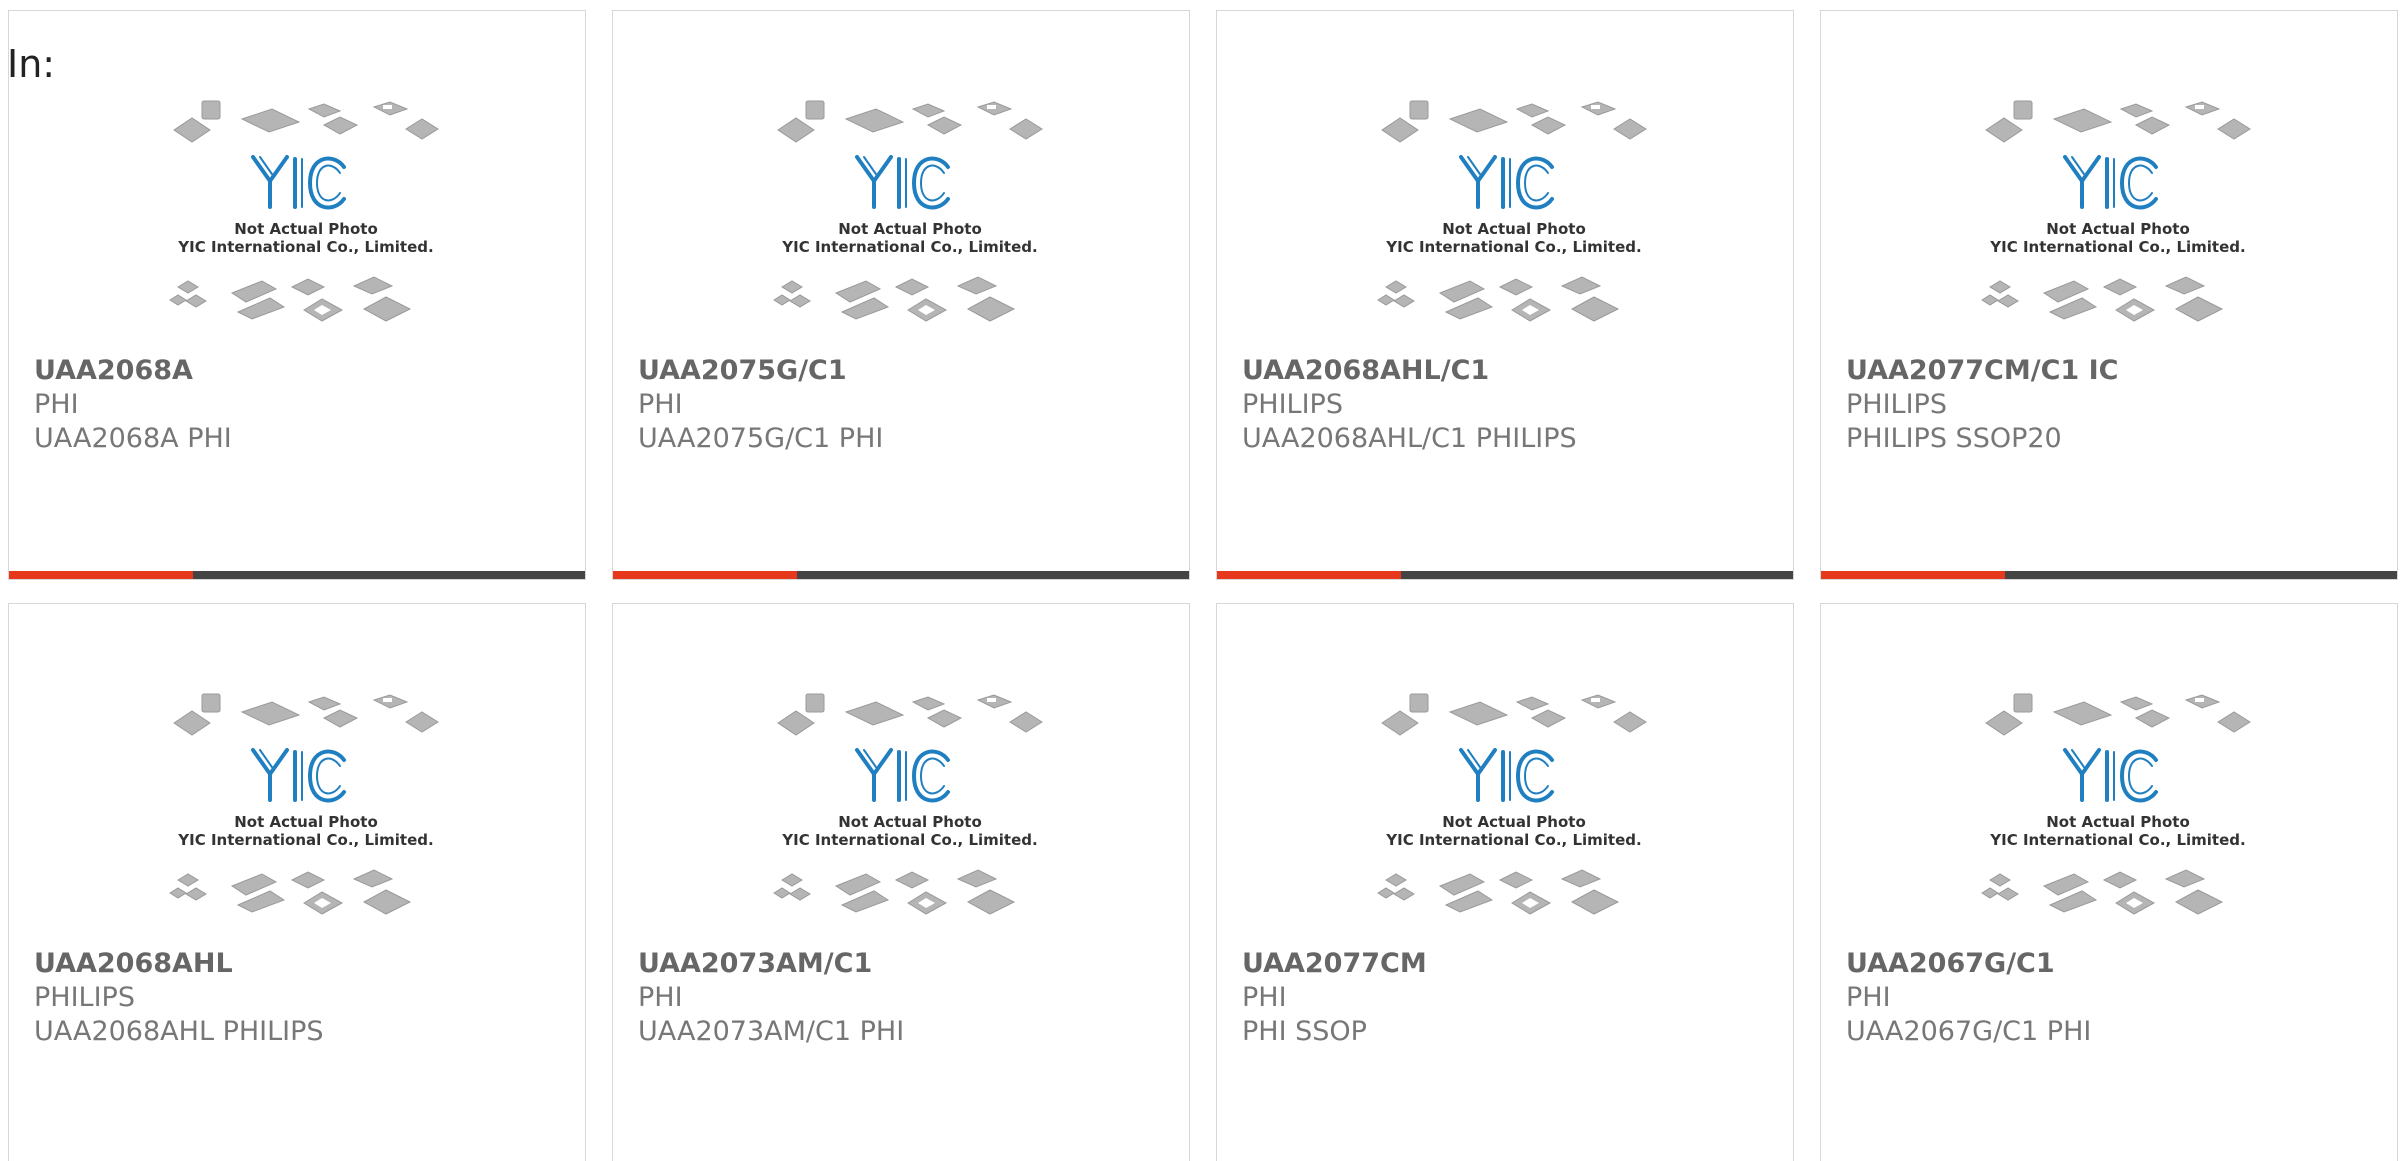  I want to click on product-part-number: UAA2077CM, so click(1512, 964).